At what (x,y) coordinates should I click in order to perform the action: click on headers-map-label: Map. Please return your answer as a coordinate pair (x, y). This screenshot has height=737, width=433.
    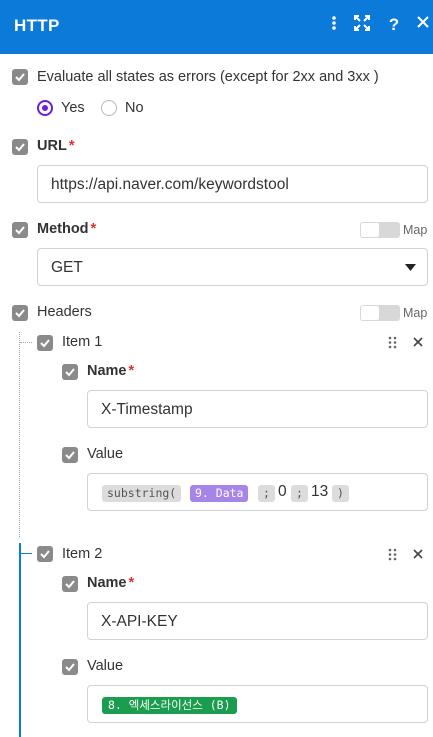
    Looking at the image, I should click on (415, 313).